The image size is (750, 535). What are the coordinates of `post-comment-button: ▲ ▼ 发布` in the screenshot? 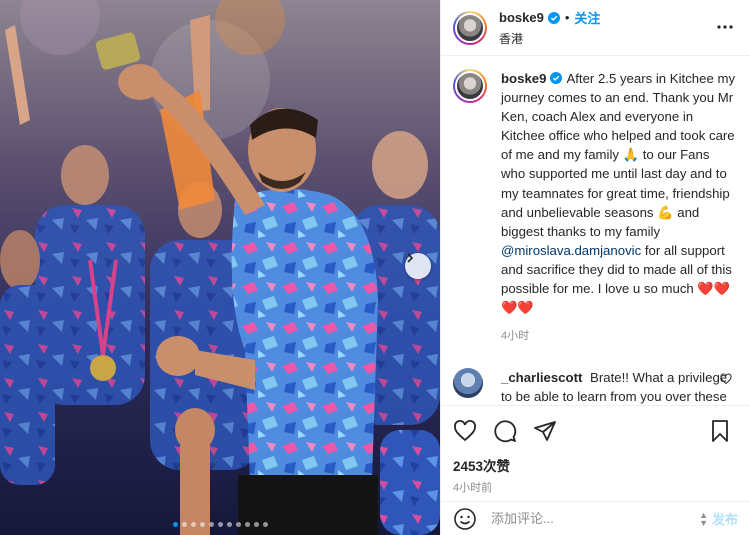 It's located at (718, 518).